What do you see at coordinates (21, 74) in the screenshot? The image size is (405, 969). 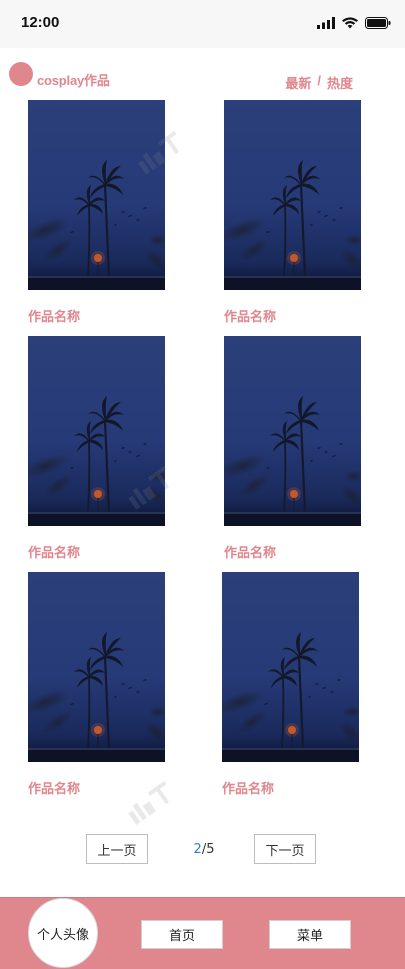 I see `avatar` at bounding box center [21, 74].